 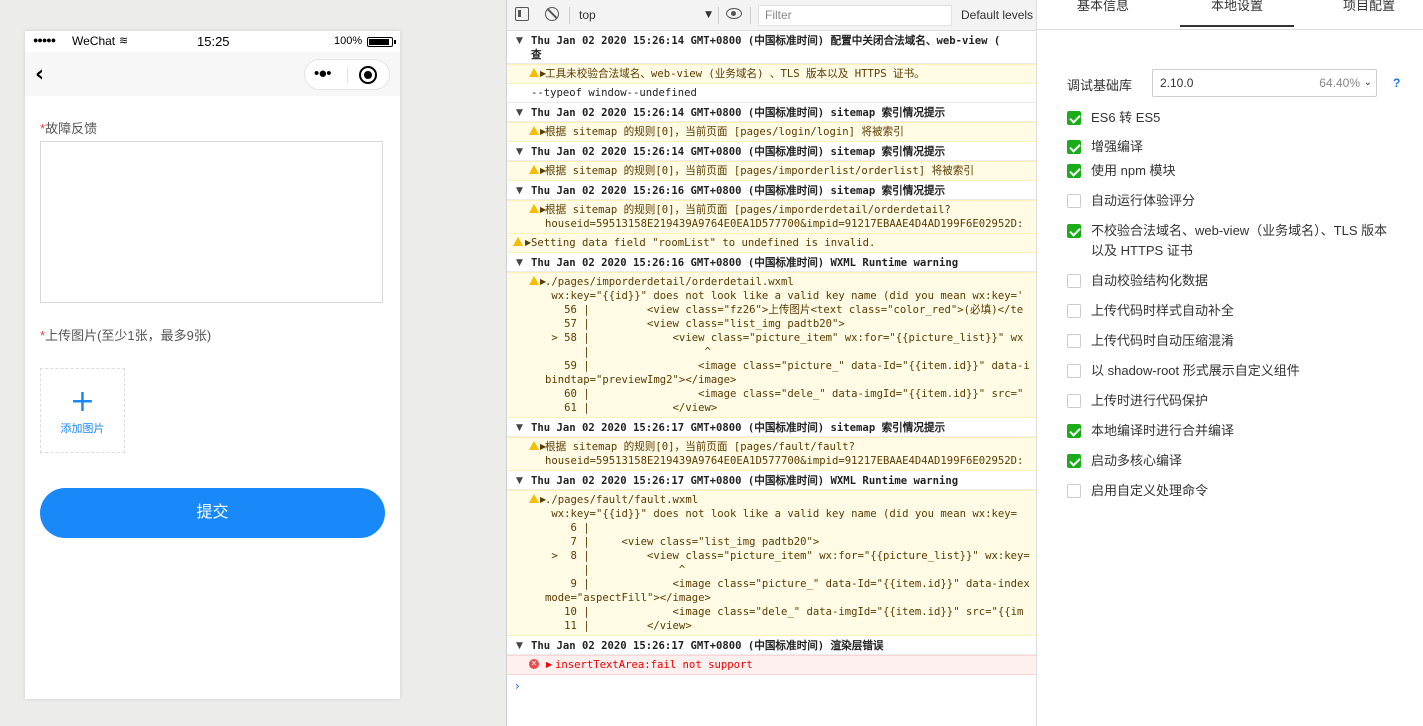 I want to click on setting-option: 本地编译时进行合并编译, so click(x=1229, y=431).